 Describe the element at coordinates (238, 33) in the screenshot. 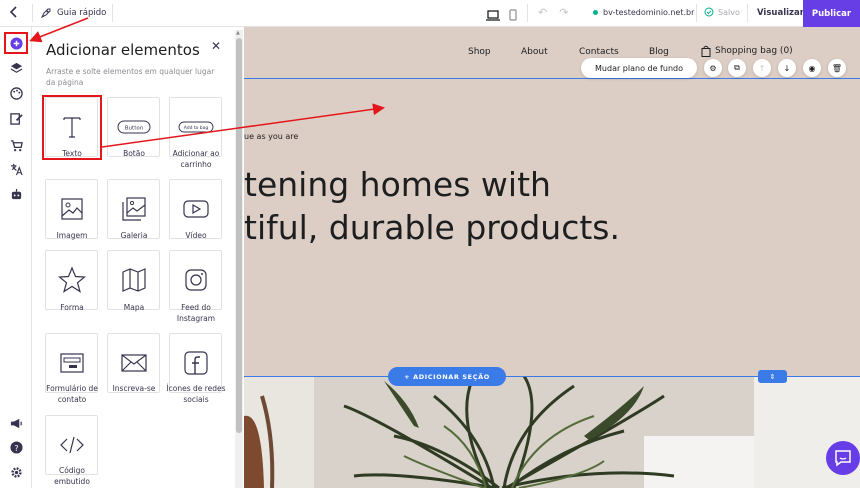

I see `scroll-up-icon: ▲` at that location.